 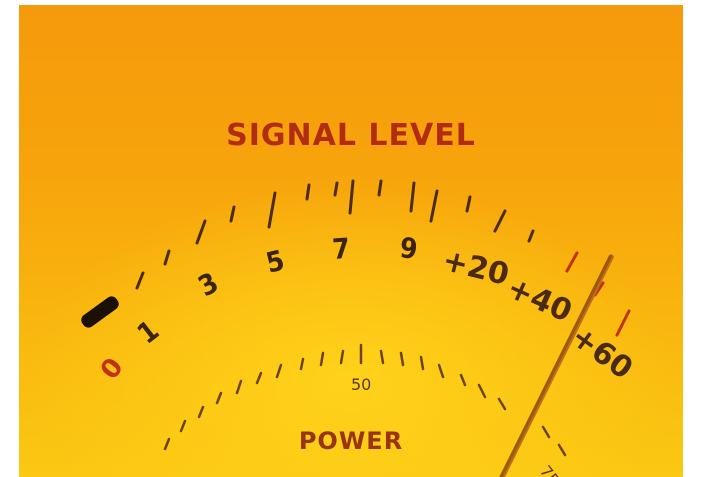 I want to click on scale-number-1: 1, so click(x=148, y=332).